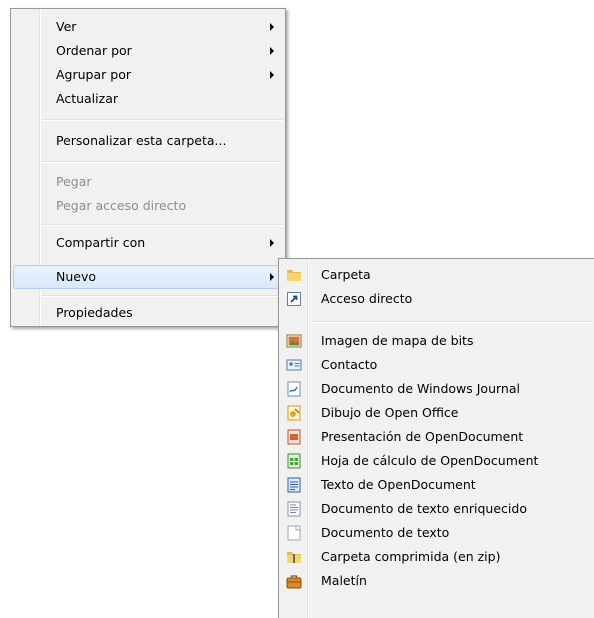 The height and width of the screenshot is (618, 594). Describe the element at coordinates (294, 557) in the screenshot. I see `zip-folder-icon` at that location.